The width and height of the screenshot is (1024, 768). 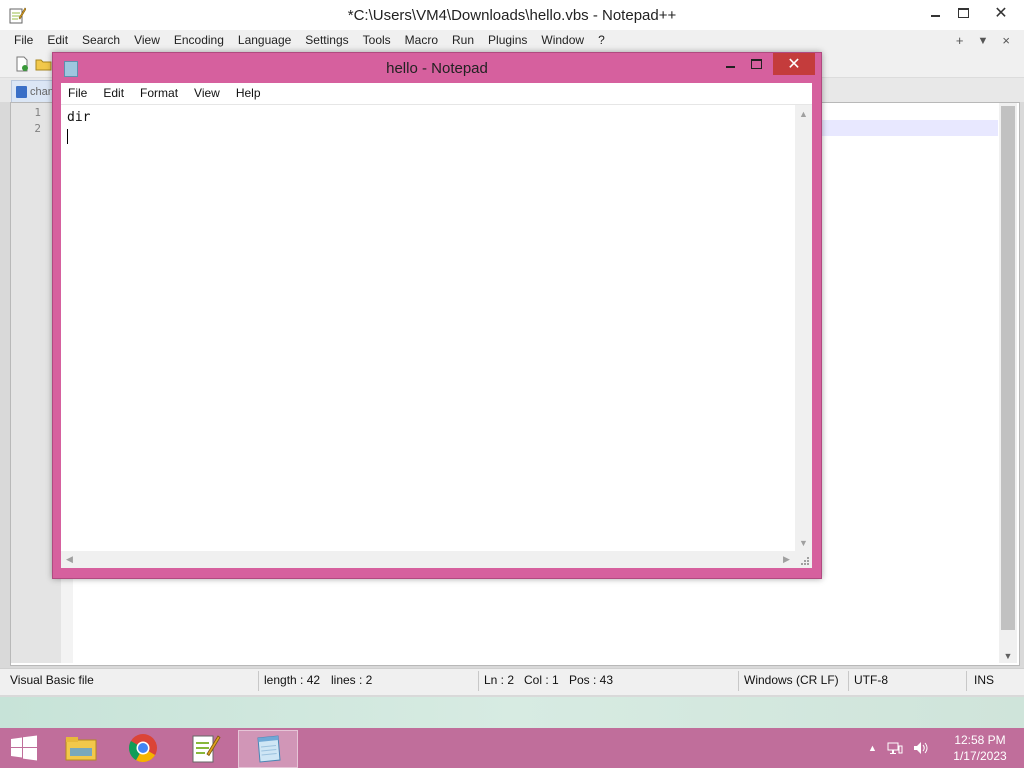 What do you see at coordinates (69, 559) in the screenshot?
I see `scroll-left-arrow-icon: ◀` at bounding box center [69, 559].